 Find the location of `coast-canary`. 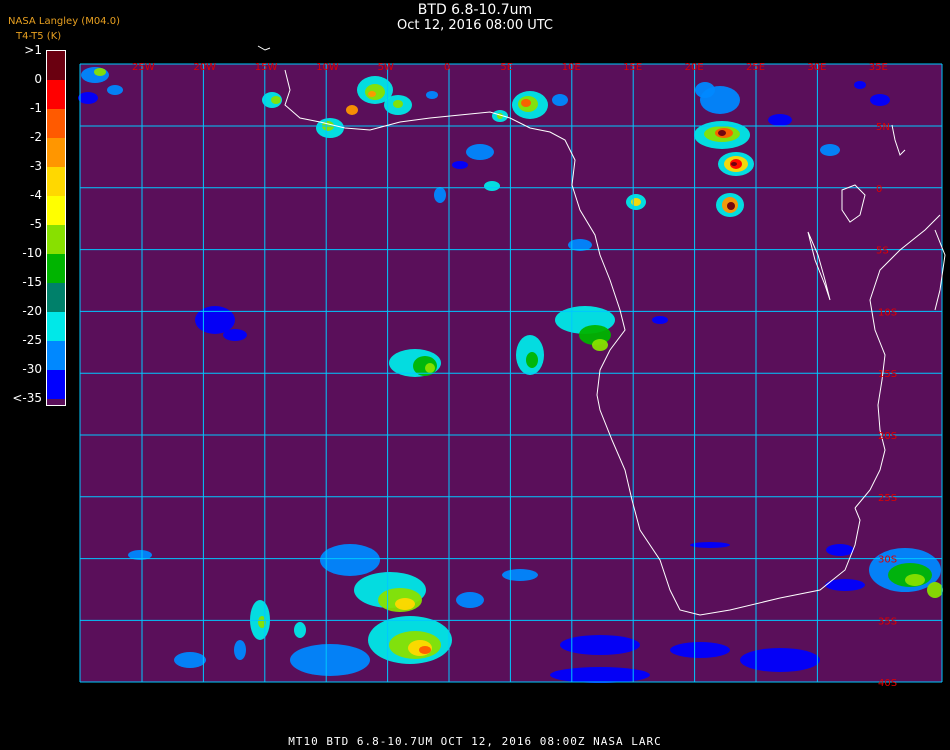

coast-canary is located at coordinates (264, 48).